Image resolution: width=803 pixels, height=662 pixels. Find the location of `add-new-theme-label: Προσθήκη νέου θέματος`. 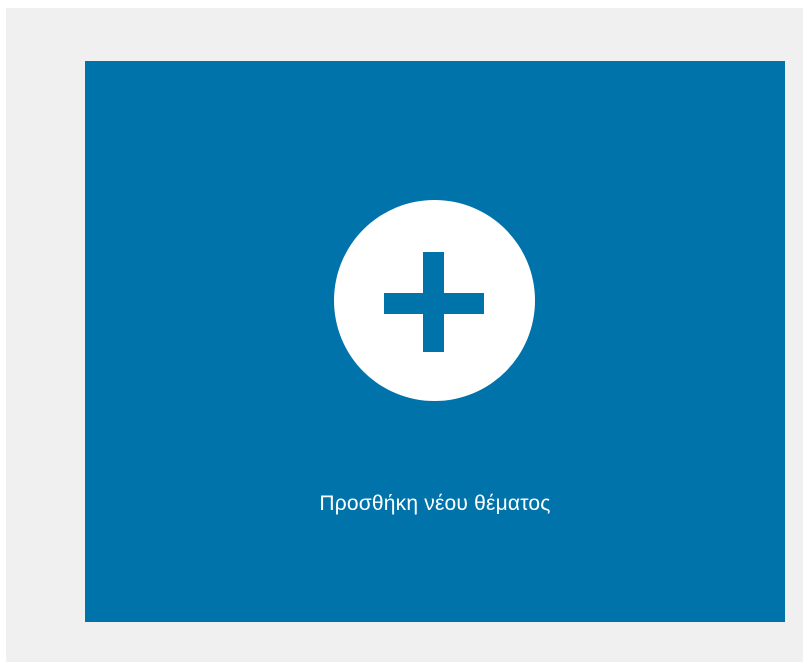

add-new-theme-label: Προσθήκη νέου θέματος is located at coordinates (435, 503).